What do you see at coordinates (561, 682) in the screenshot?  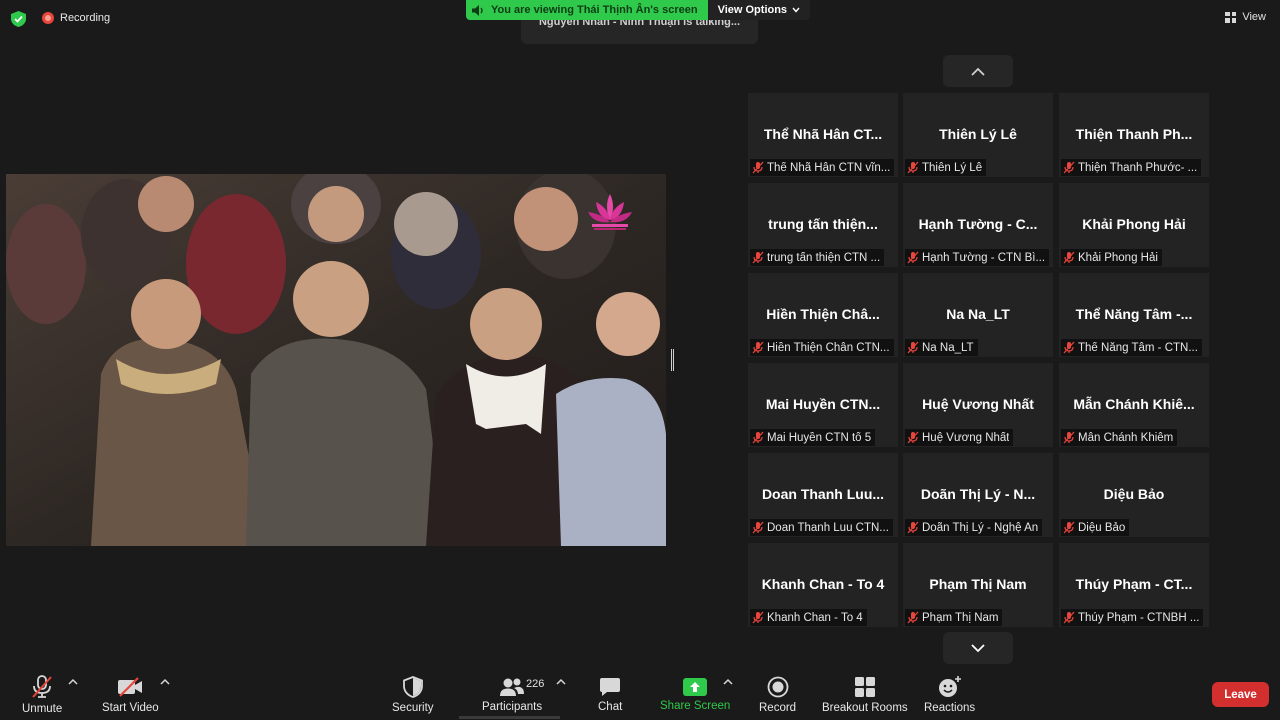 I see `participants-options-caret-icon` at bounding box center [561, 682].